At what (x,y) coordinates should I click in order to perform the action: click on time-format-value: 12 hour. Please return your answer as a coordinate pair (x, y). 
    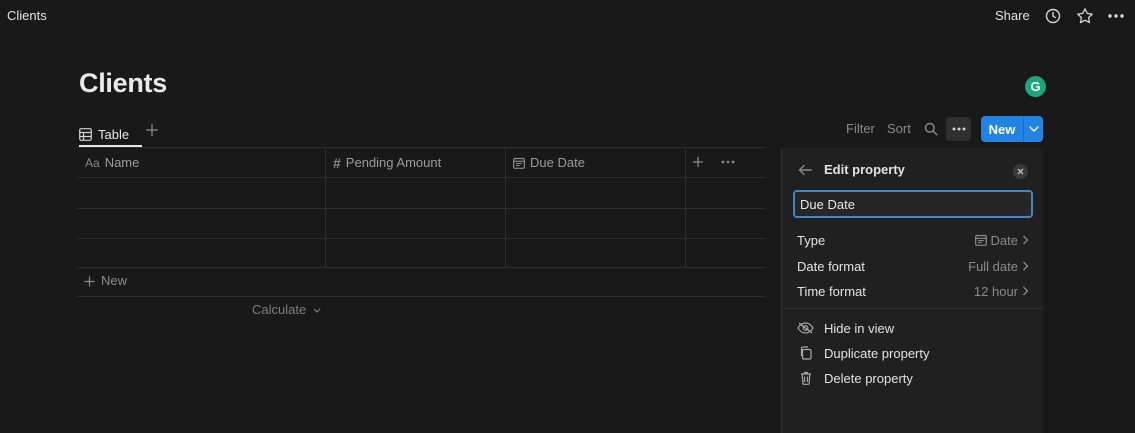
    Looking at the image, I should click on (995, 291).